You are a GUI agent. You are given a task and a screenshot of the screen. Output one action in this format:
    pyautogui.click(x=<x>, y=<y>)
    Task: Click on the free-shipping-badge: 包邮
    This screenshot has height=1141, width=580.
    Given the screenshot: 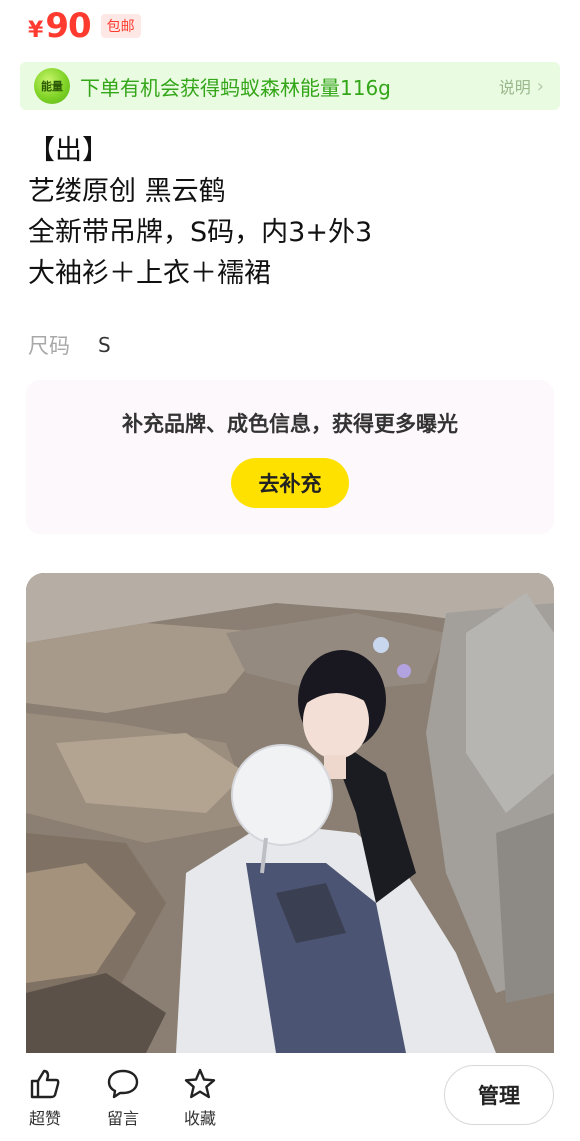 What is the action you would take?
    pyautogui.click(x=120, y=26)
    